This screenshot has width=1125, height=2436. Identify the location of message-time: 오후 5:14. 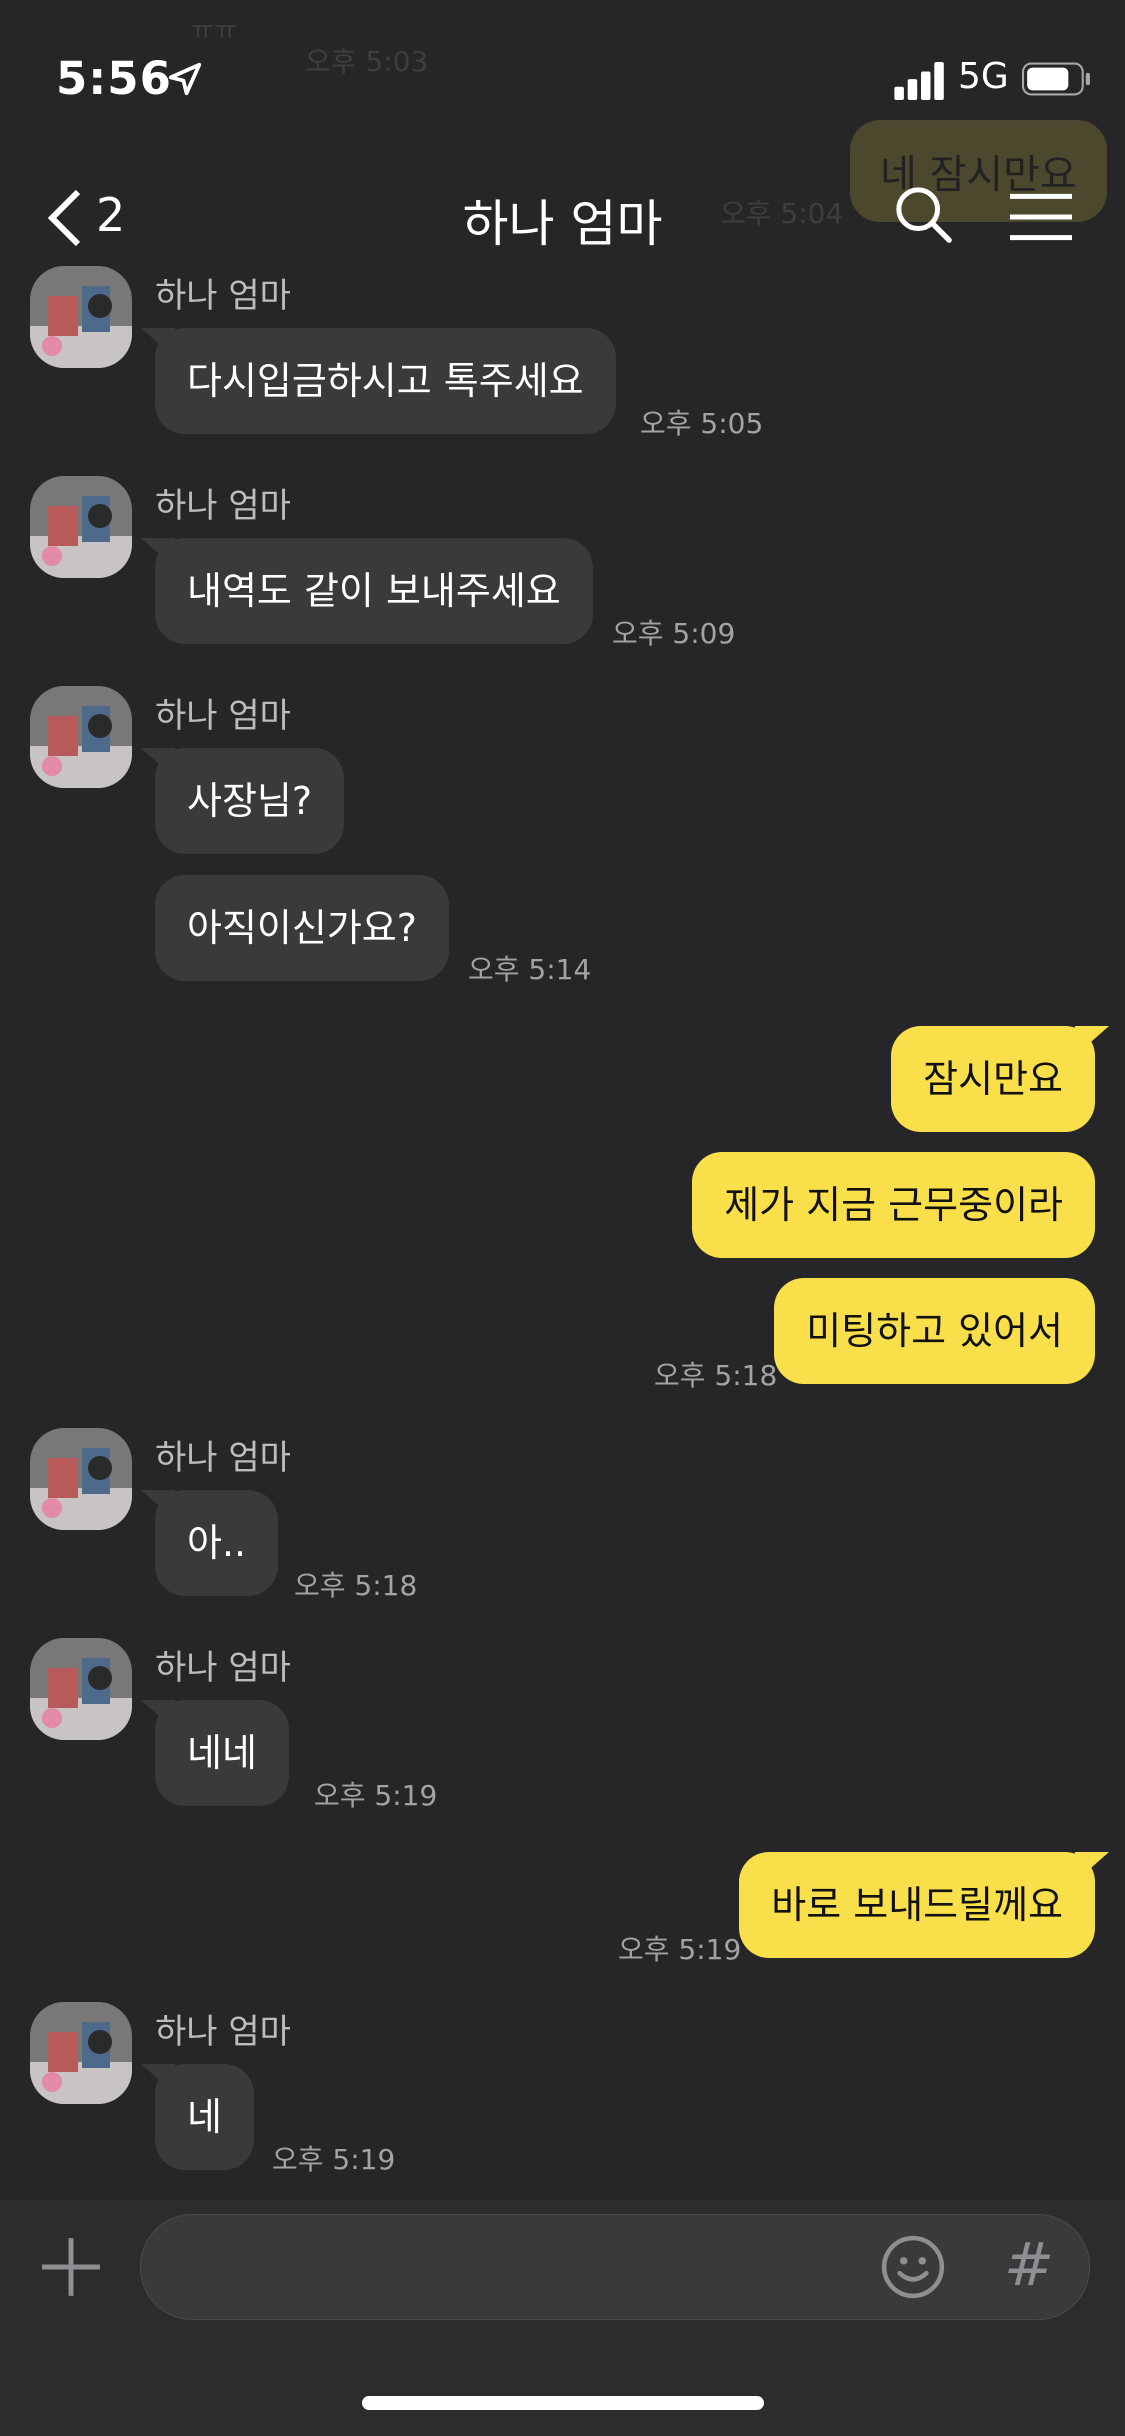
(530, 969).